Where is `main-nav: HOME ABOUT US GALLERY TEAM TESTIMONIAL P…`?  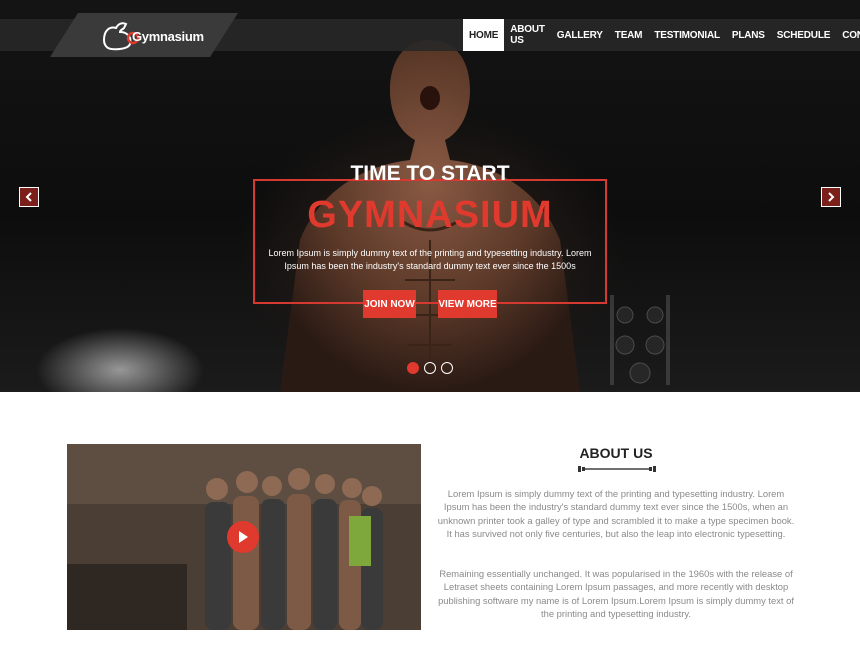
main-nav: HOME ABOUT US GALLERY TEAM TESTIMONIAL P… is located at coordinates (661, 35).